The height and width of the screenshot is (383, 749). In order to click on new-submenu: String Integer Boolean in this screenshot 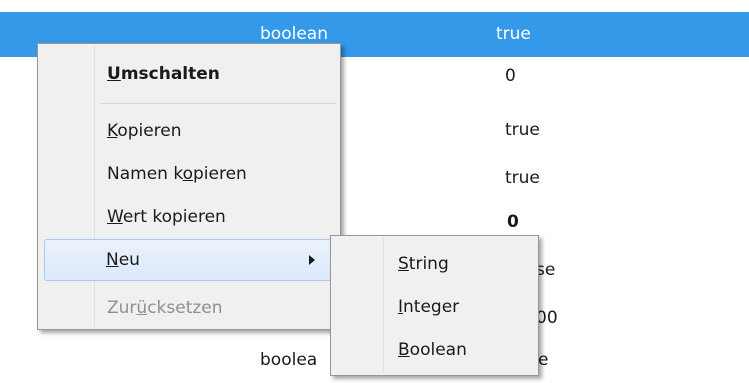, I will do `click(434, 305)`.